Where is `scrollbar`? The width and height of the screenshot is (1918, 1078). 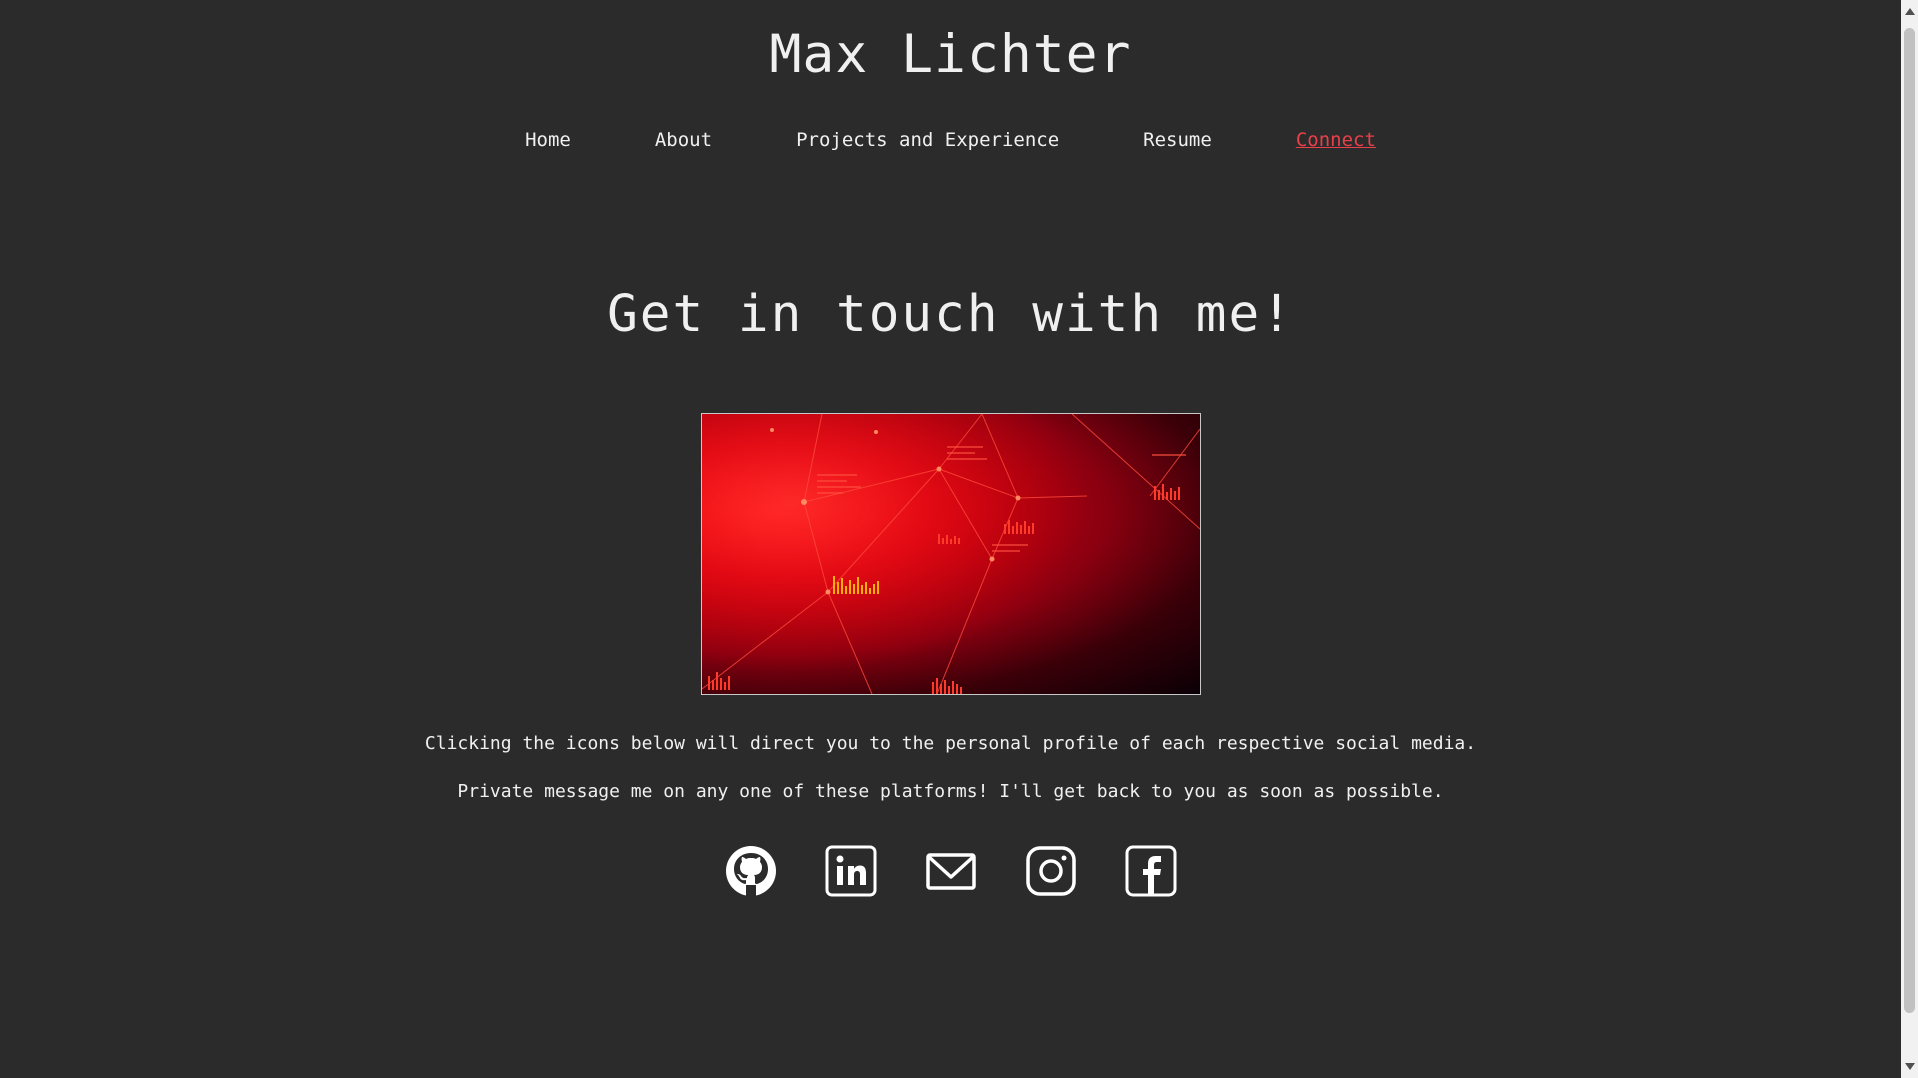 scrollbar is located at coordinates (1909, 539).